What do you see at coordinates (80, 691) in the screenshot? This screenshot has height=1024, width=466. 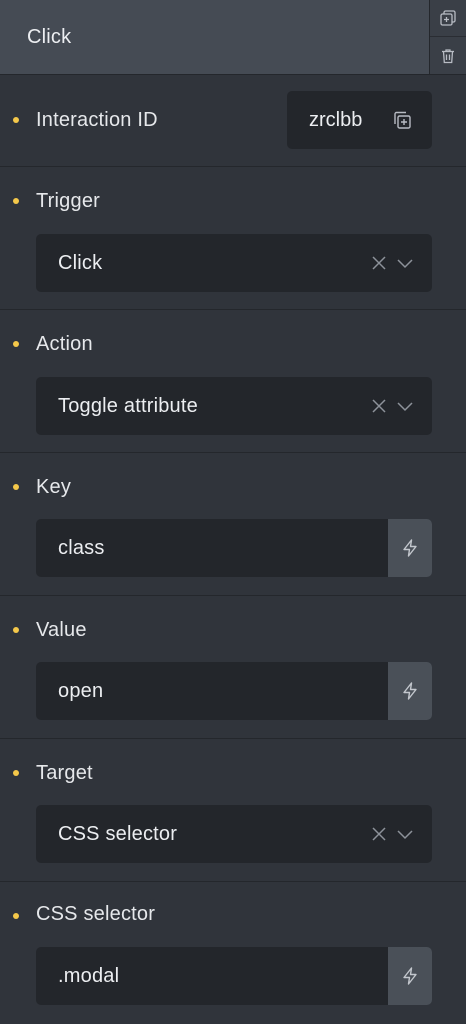 I see `value-input-value: open` at bounding box center [80, 691].